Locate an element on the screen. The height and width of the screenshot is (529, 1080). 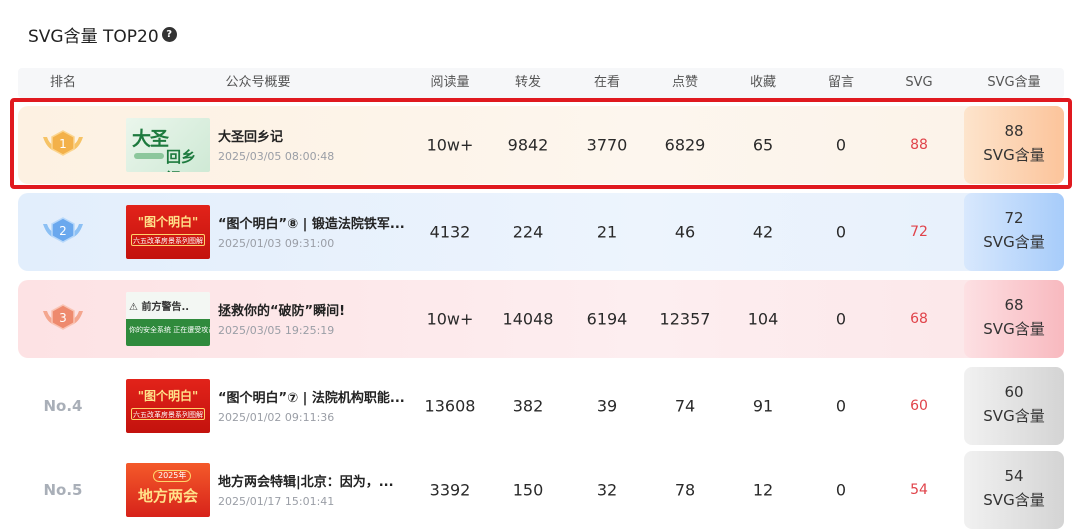
svg-badge-number: 68 is located at coordinates (1014, 305).